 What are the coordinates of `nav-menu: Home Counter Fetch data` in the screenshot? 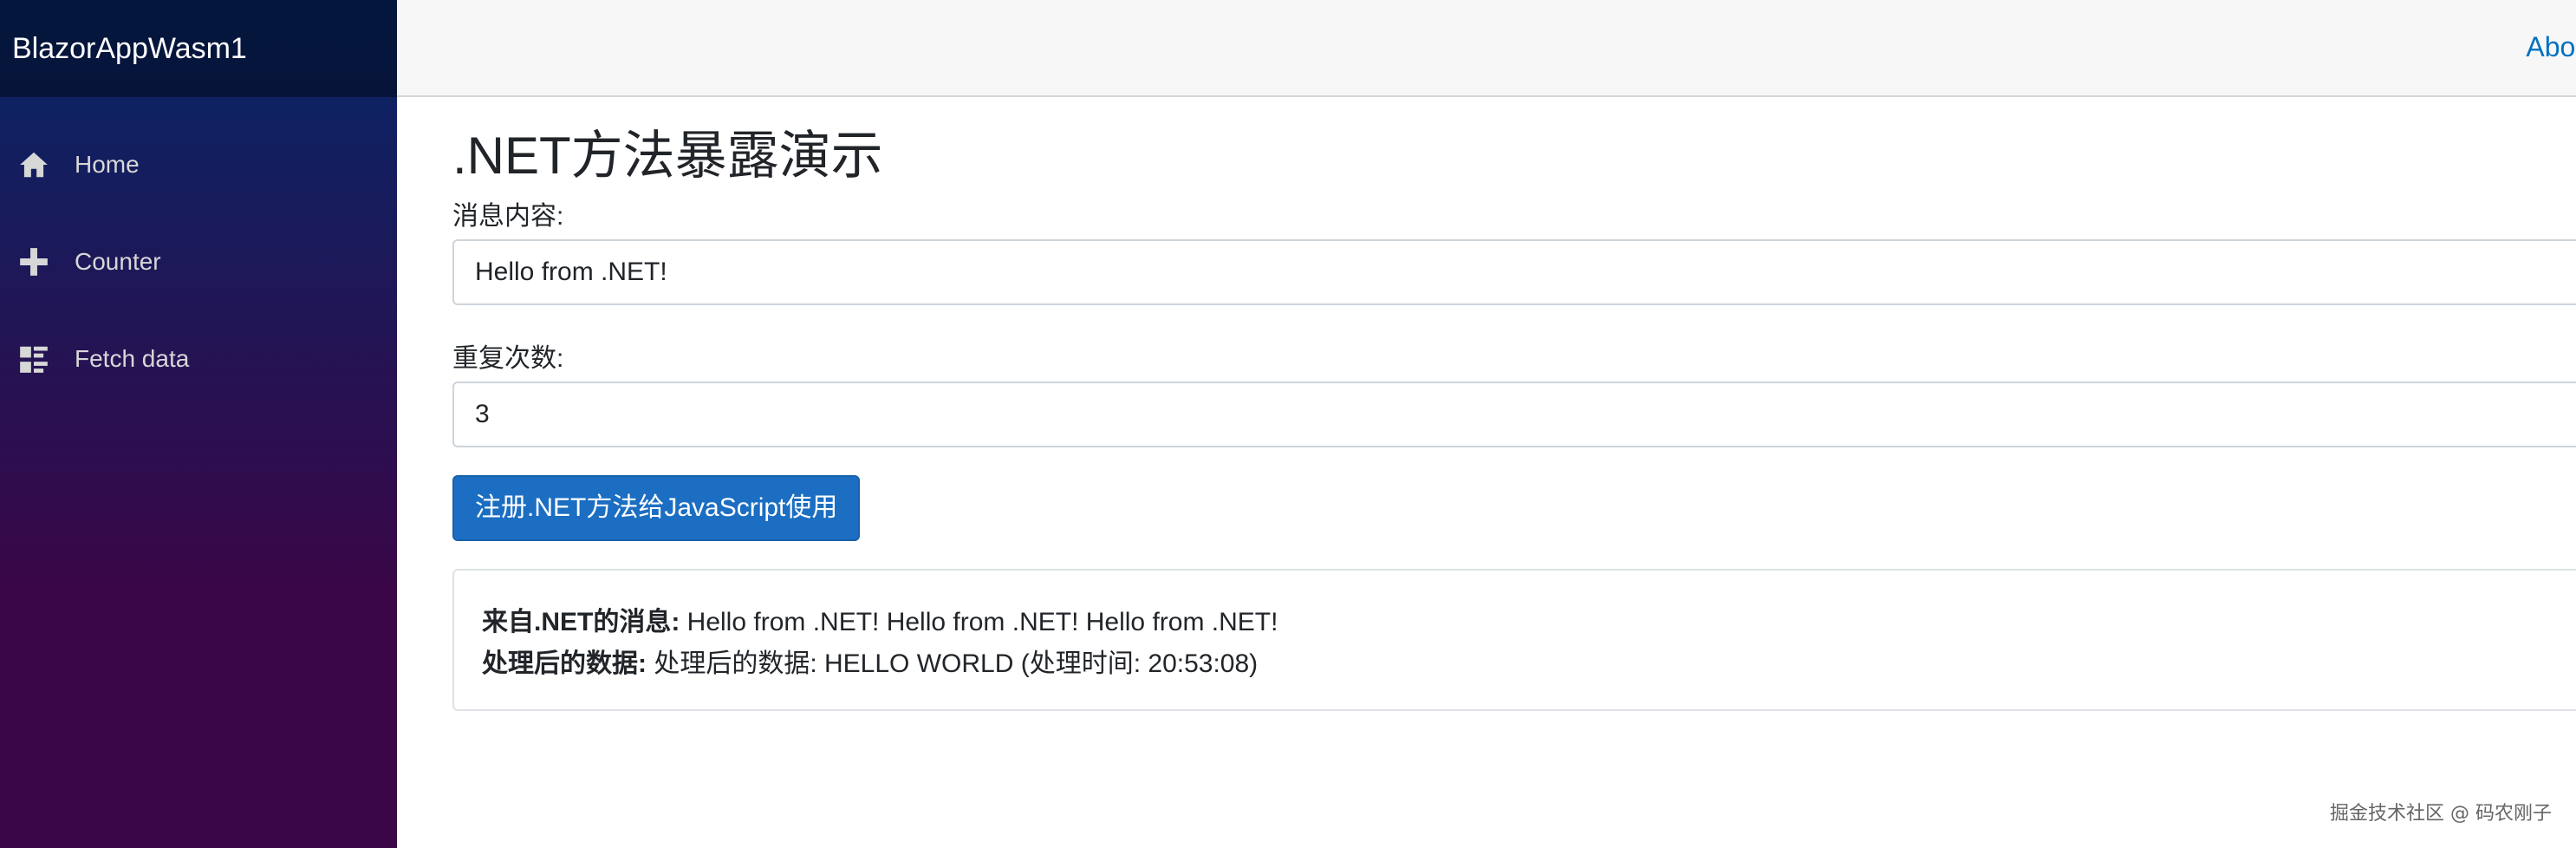 It's located at (198, 252).